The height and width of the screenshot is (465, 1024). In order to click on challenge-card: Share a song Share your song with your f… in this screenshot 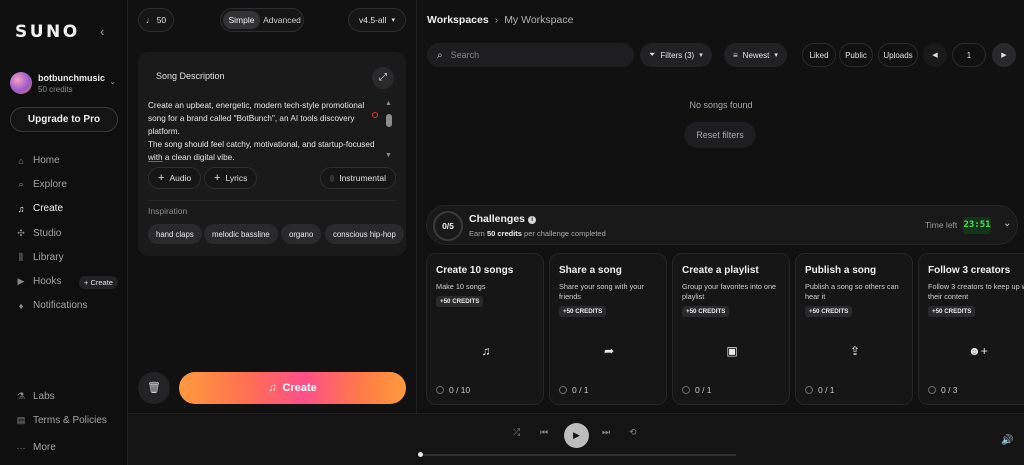, I will do `click(608, 329)`.